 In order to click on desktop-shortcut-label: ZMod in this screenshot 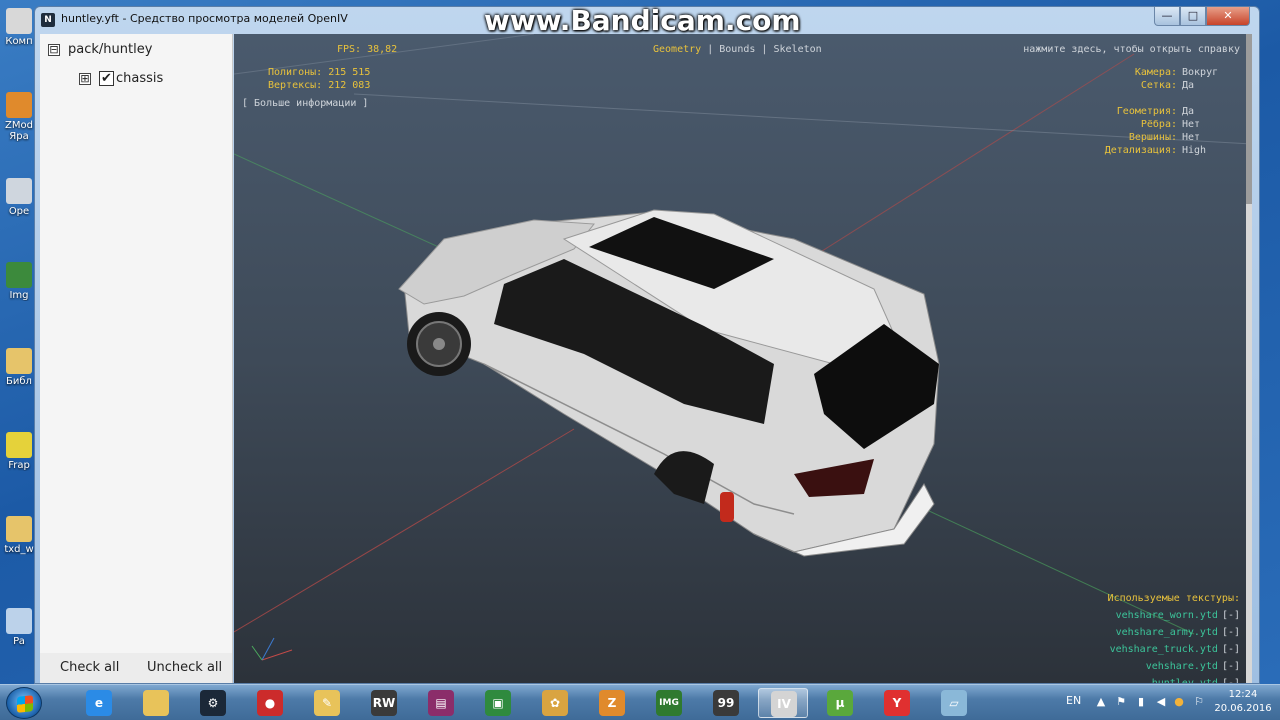, I will do `click(19, 125)`.